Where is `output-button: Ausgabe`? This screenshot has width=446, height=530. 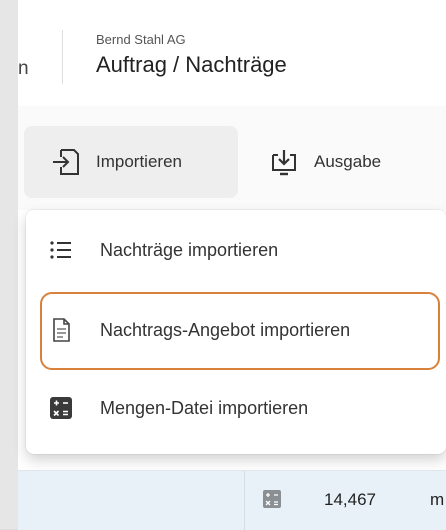 output-button: Ausgabe is located at coordinates (329, 162).